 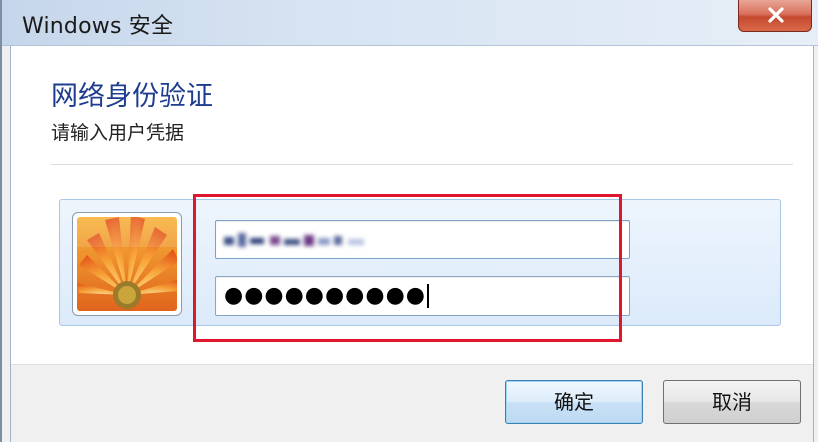 What do you see at coordinates (574, 402) in the screenshot?
I see `ok-button: 确定` at bounding box center [574, 402].